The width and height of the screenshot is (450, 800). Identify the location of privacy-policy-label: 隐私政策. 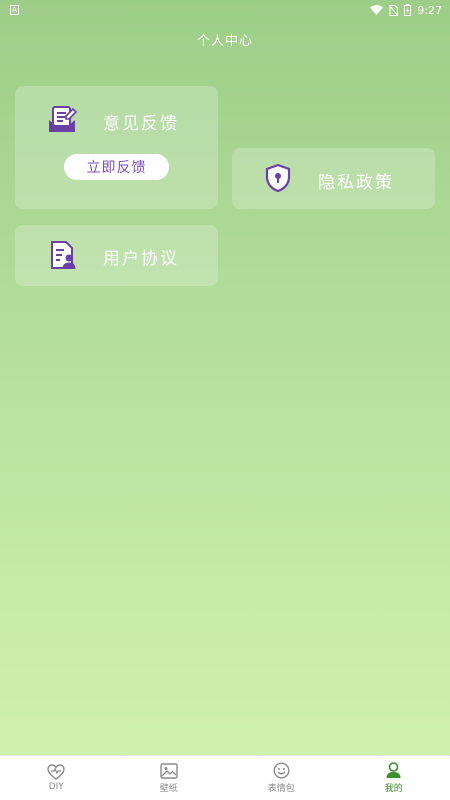
(356, 183).